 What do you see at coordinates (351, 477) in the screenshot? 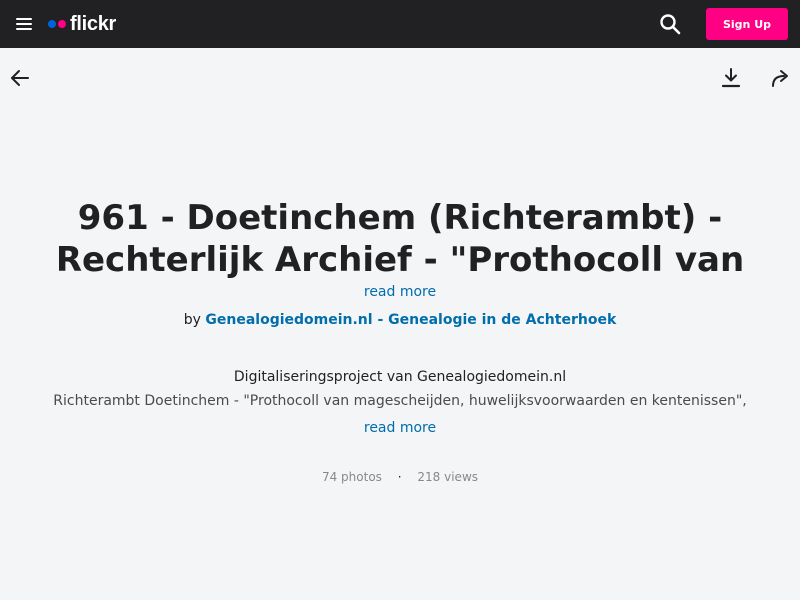
I see `photo-count: 74 photos` at bounding box center [351, 477].